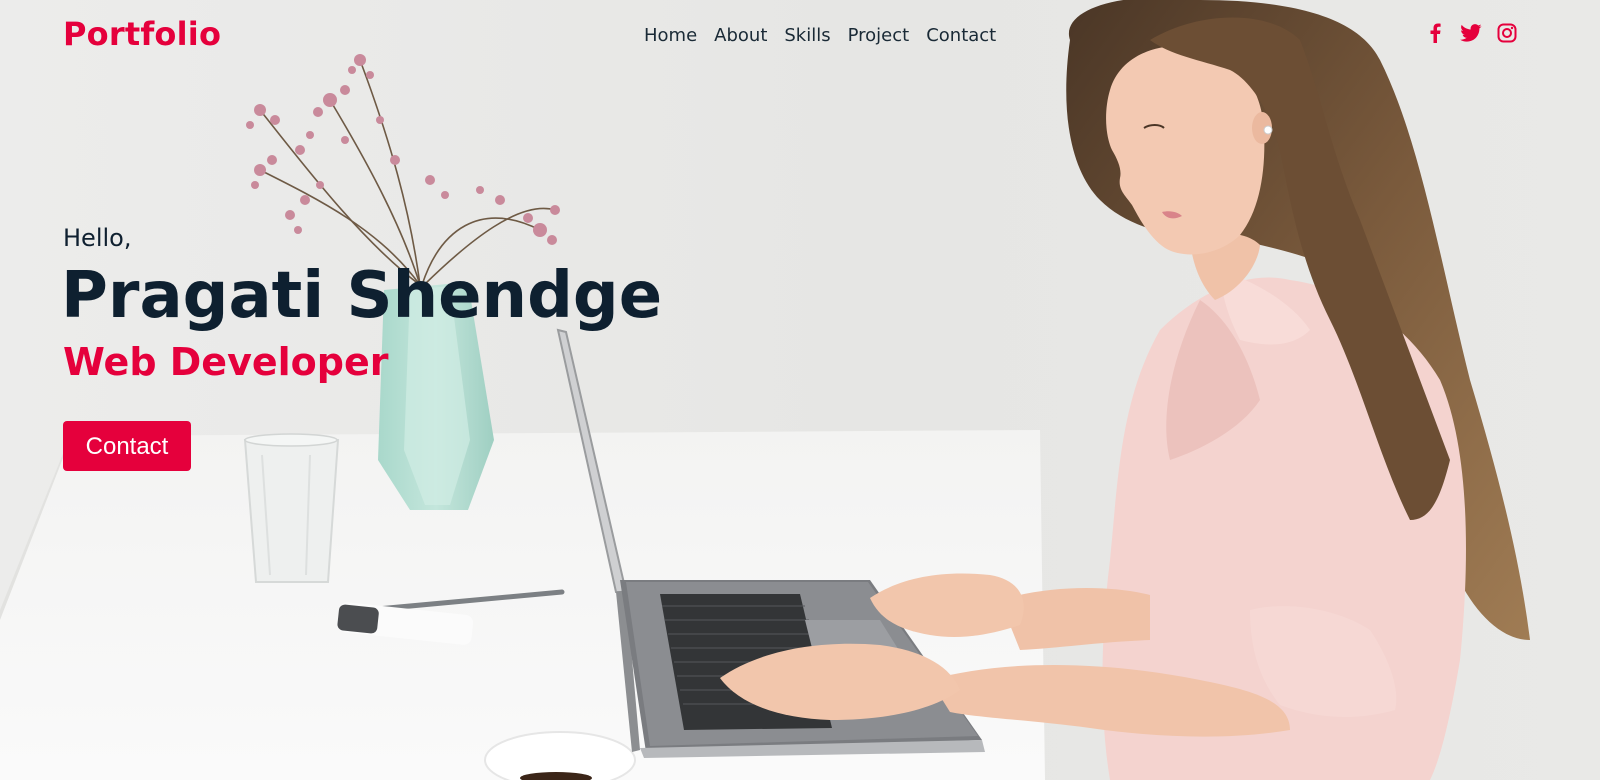 This screenshot has width=1600, height=780. What do you see at coordinates (1435, 33) in the screenshot?
I see `facebook-icon` at bounding box center [1435, 33].